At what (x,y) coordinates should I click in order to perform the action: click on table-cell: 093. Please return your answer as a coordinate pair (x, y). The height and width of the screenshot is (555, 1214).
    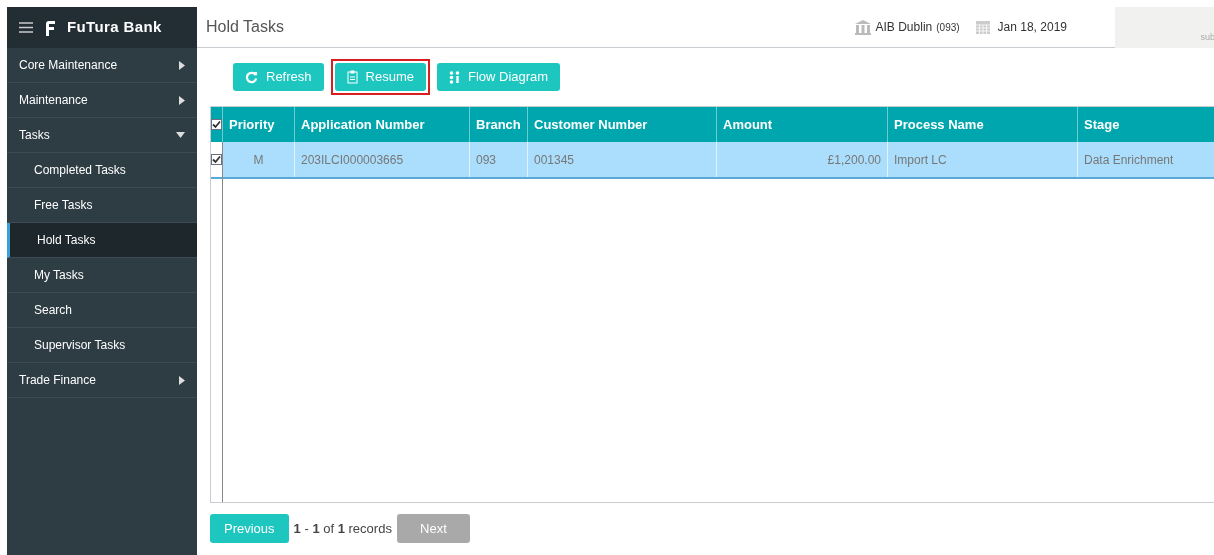
    Looking at the image, I should click on (499, 159).